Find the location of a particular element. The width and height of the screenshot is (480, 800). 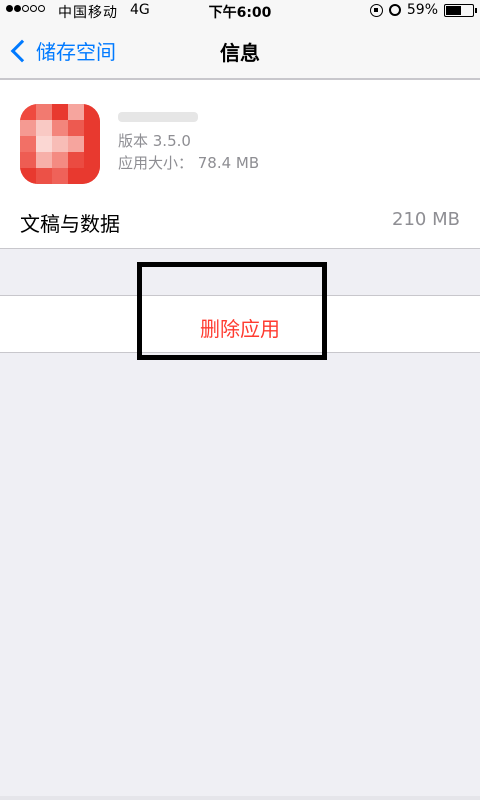

alarm-icon is located at coordinates (394, 10).